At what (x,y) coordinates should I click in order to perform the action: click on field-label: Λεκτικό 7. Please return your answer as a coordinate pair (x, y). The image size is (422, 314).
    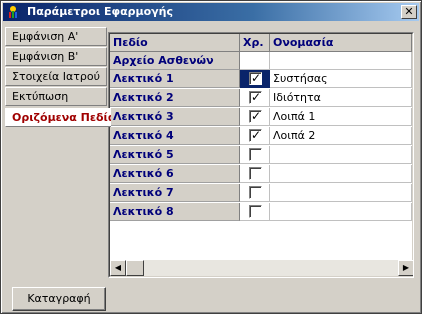
    Looking at the image, I should click on (175, 193).